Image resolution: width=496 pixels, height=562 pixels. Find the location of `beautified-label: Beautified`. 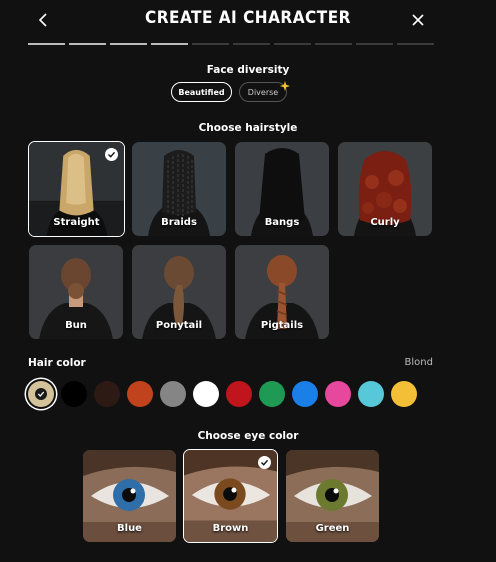

beautified-label: Beautified is located at coordinates (201, 92).